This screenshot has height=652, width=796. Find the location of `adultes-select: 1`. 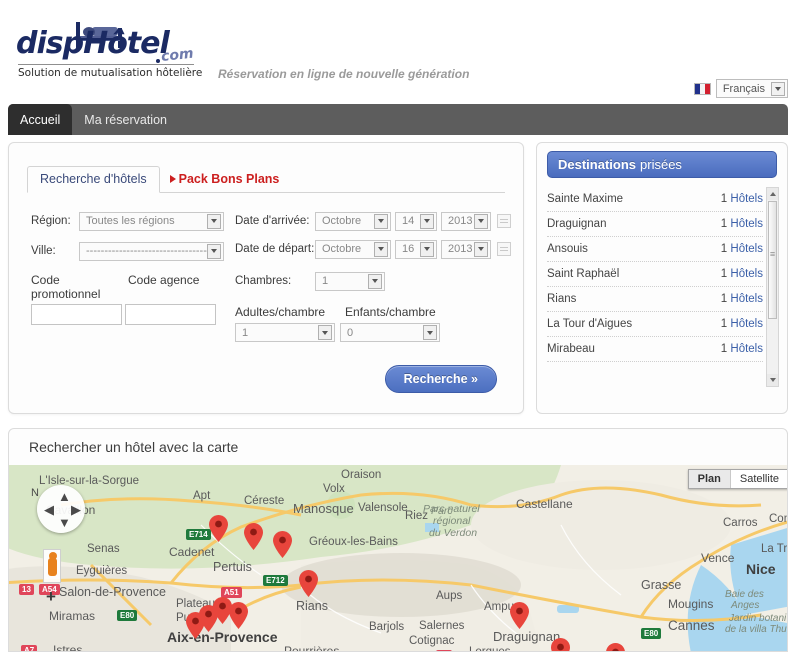

adultes-select: 1 is located at coordinates (285, 332).